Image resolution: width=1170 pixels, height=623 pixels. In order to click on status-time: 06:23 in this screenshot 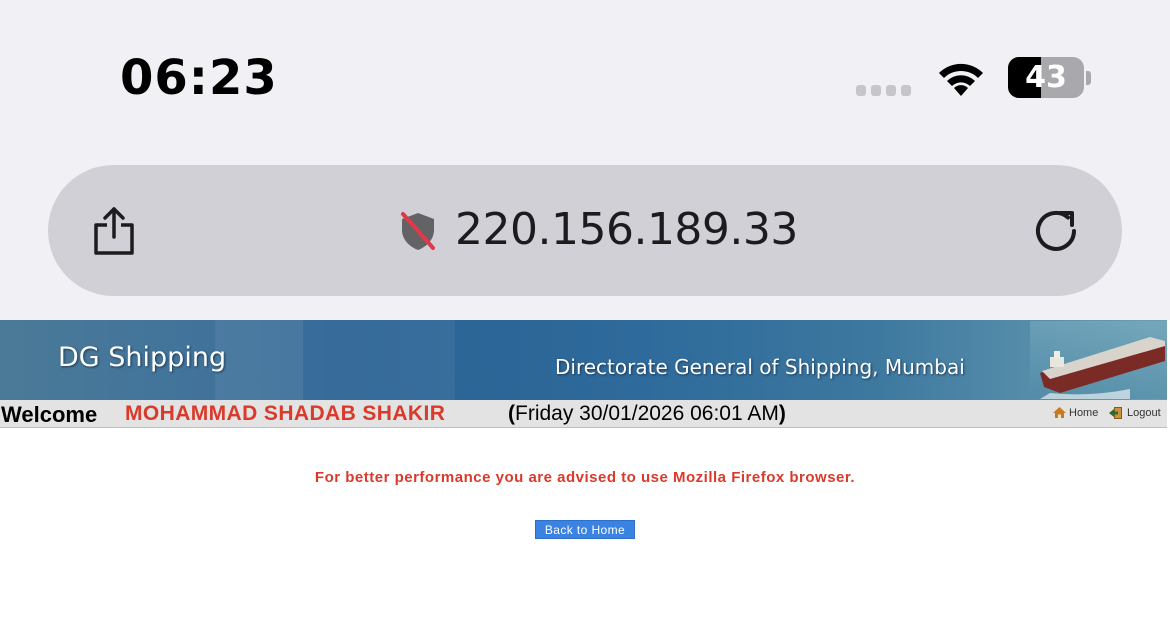, I will do `click(199, 78)`.